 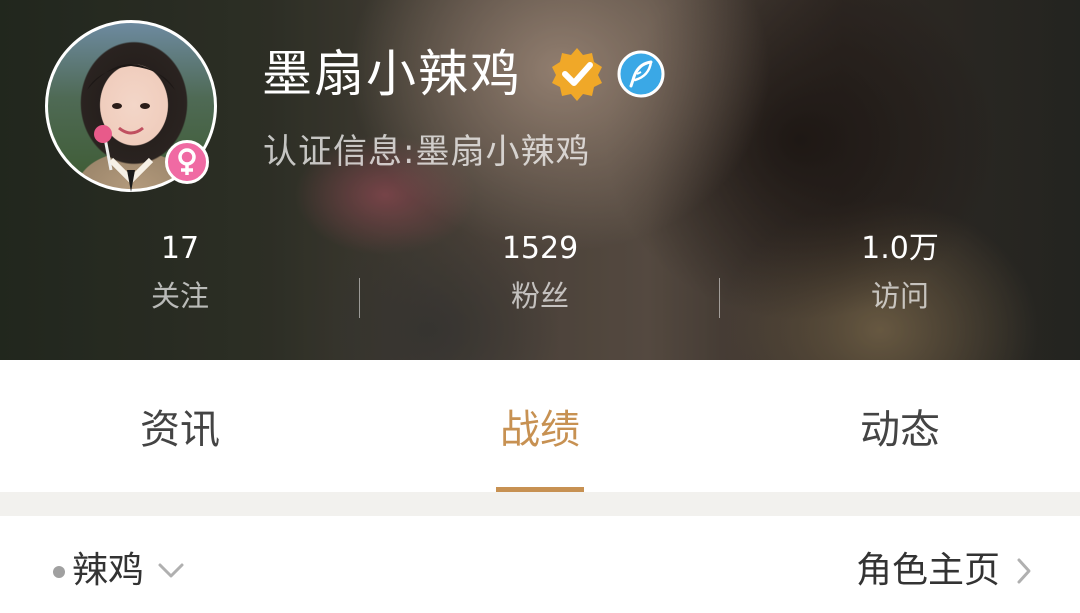 I want to click on tab-news-label: 资讯, so click(x=180, y=430).